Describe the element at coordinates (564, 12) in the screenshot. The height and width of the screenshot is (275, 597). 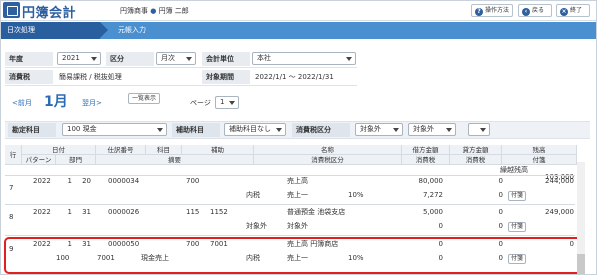
I see `close-icon: ×` at that location.